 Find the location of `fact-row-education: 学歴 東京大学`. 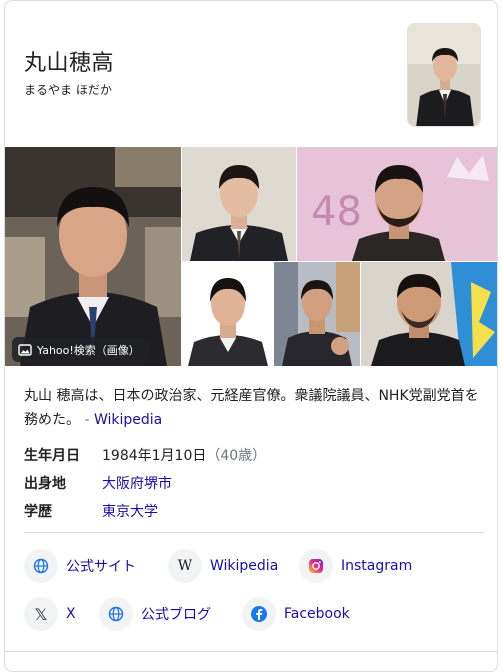

fact-row-education: 学歴 東京大学 is located at coordinates (254, 511).